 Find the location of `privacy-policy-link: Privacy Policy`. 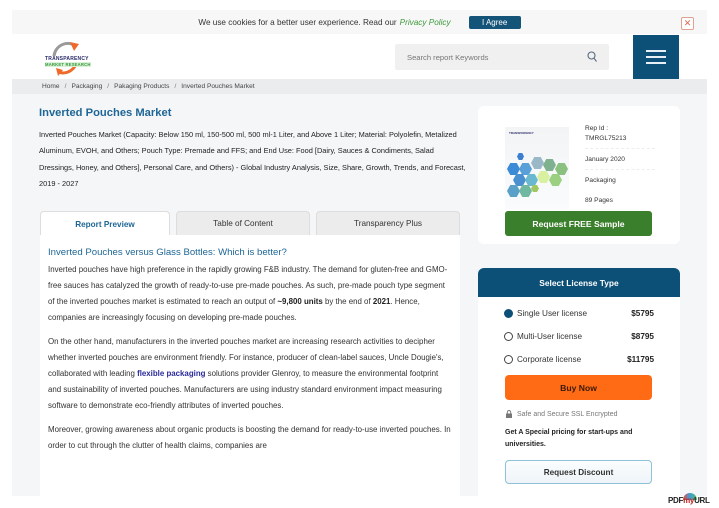

privacy-policy-link: Privacy Policy is located at coordinates (425, 22).